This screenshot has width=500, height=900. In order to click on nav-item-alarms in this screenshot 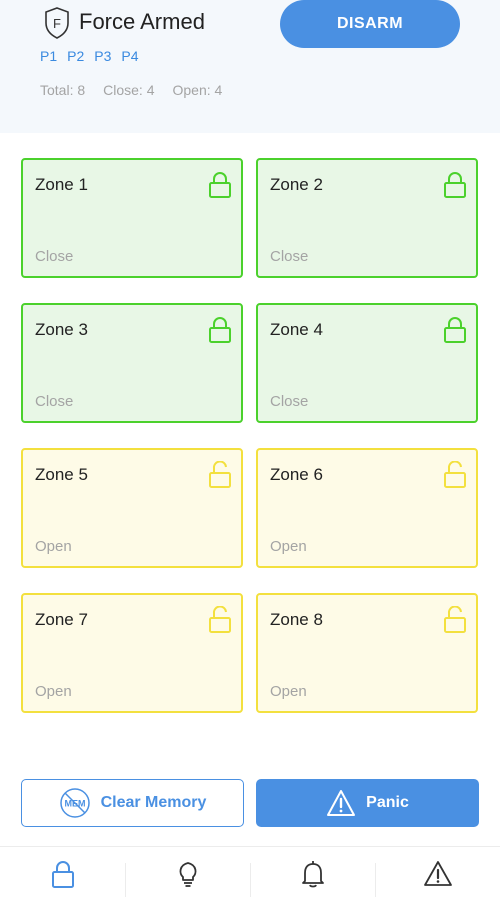, I will do `click(437, 873)`.